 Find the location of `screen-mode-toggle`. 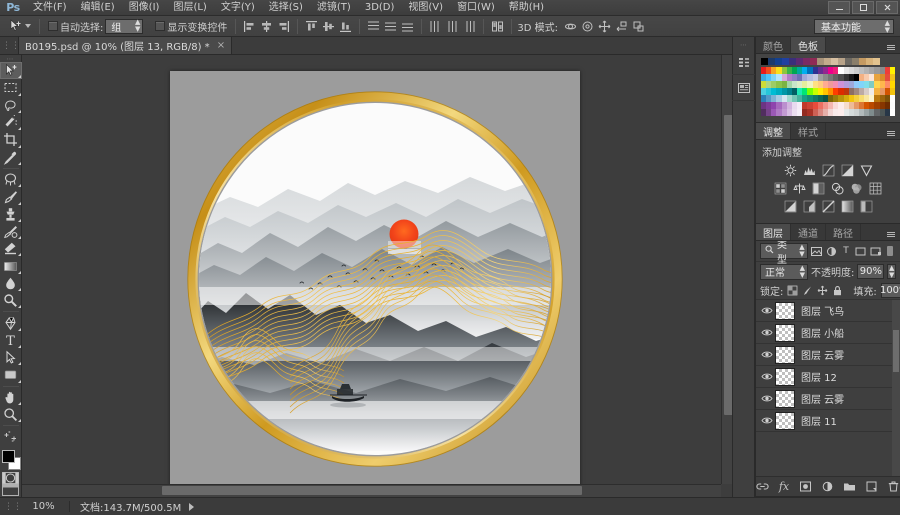

screen-mode-toggle is located at coordinates (11, 490).